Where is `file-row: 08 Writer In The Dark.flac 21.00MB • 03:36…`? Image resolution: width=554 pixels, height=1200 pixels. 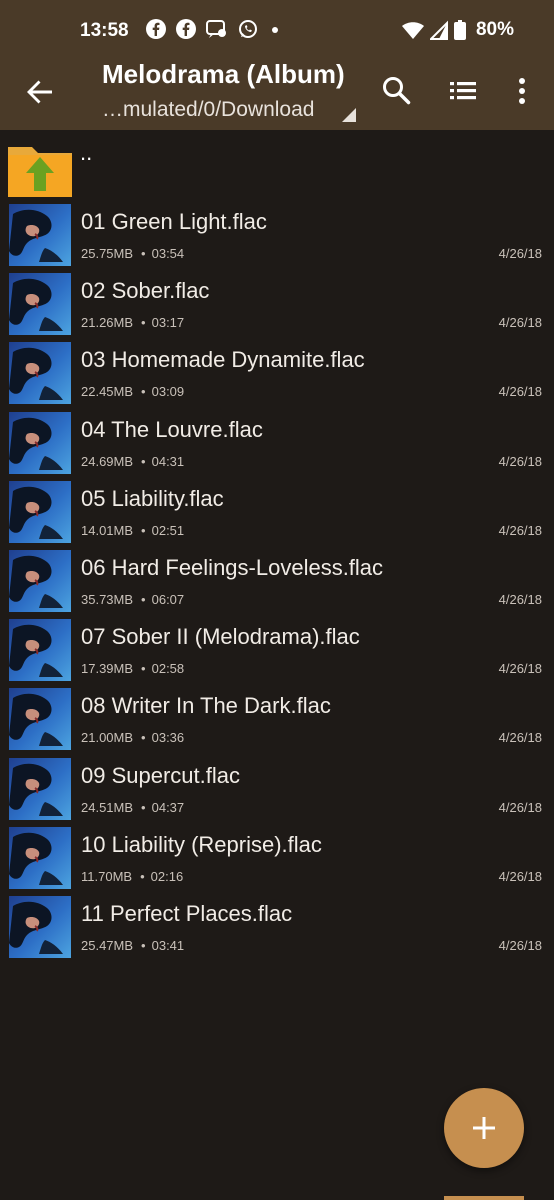 file-row: 08 Writer In The Dark.flac 21.00MB • 03:36… is located at coordinates (277, 718).